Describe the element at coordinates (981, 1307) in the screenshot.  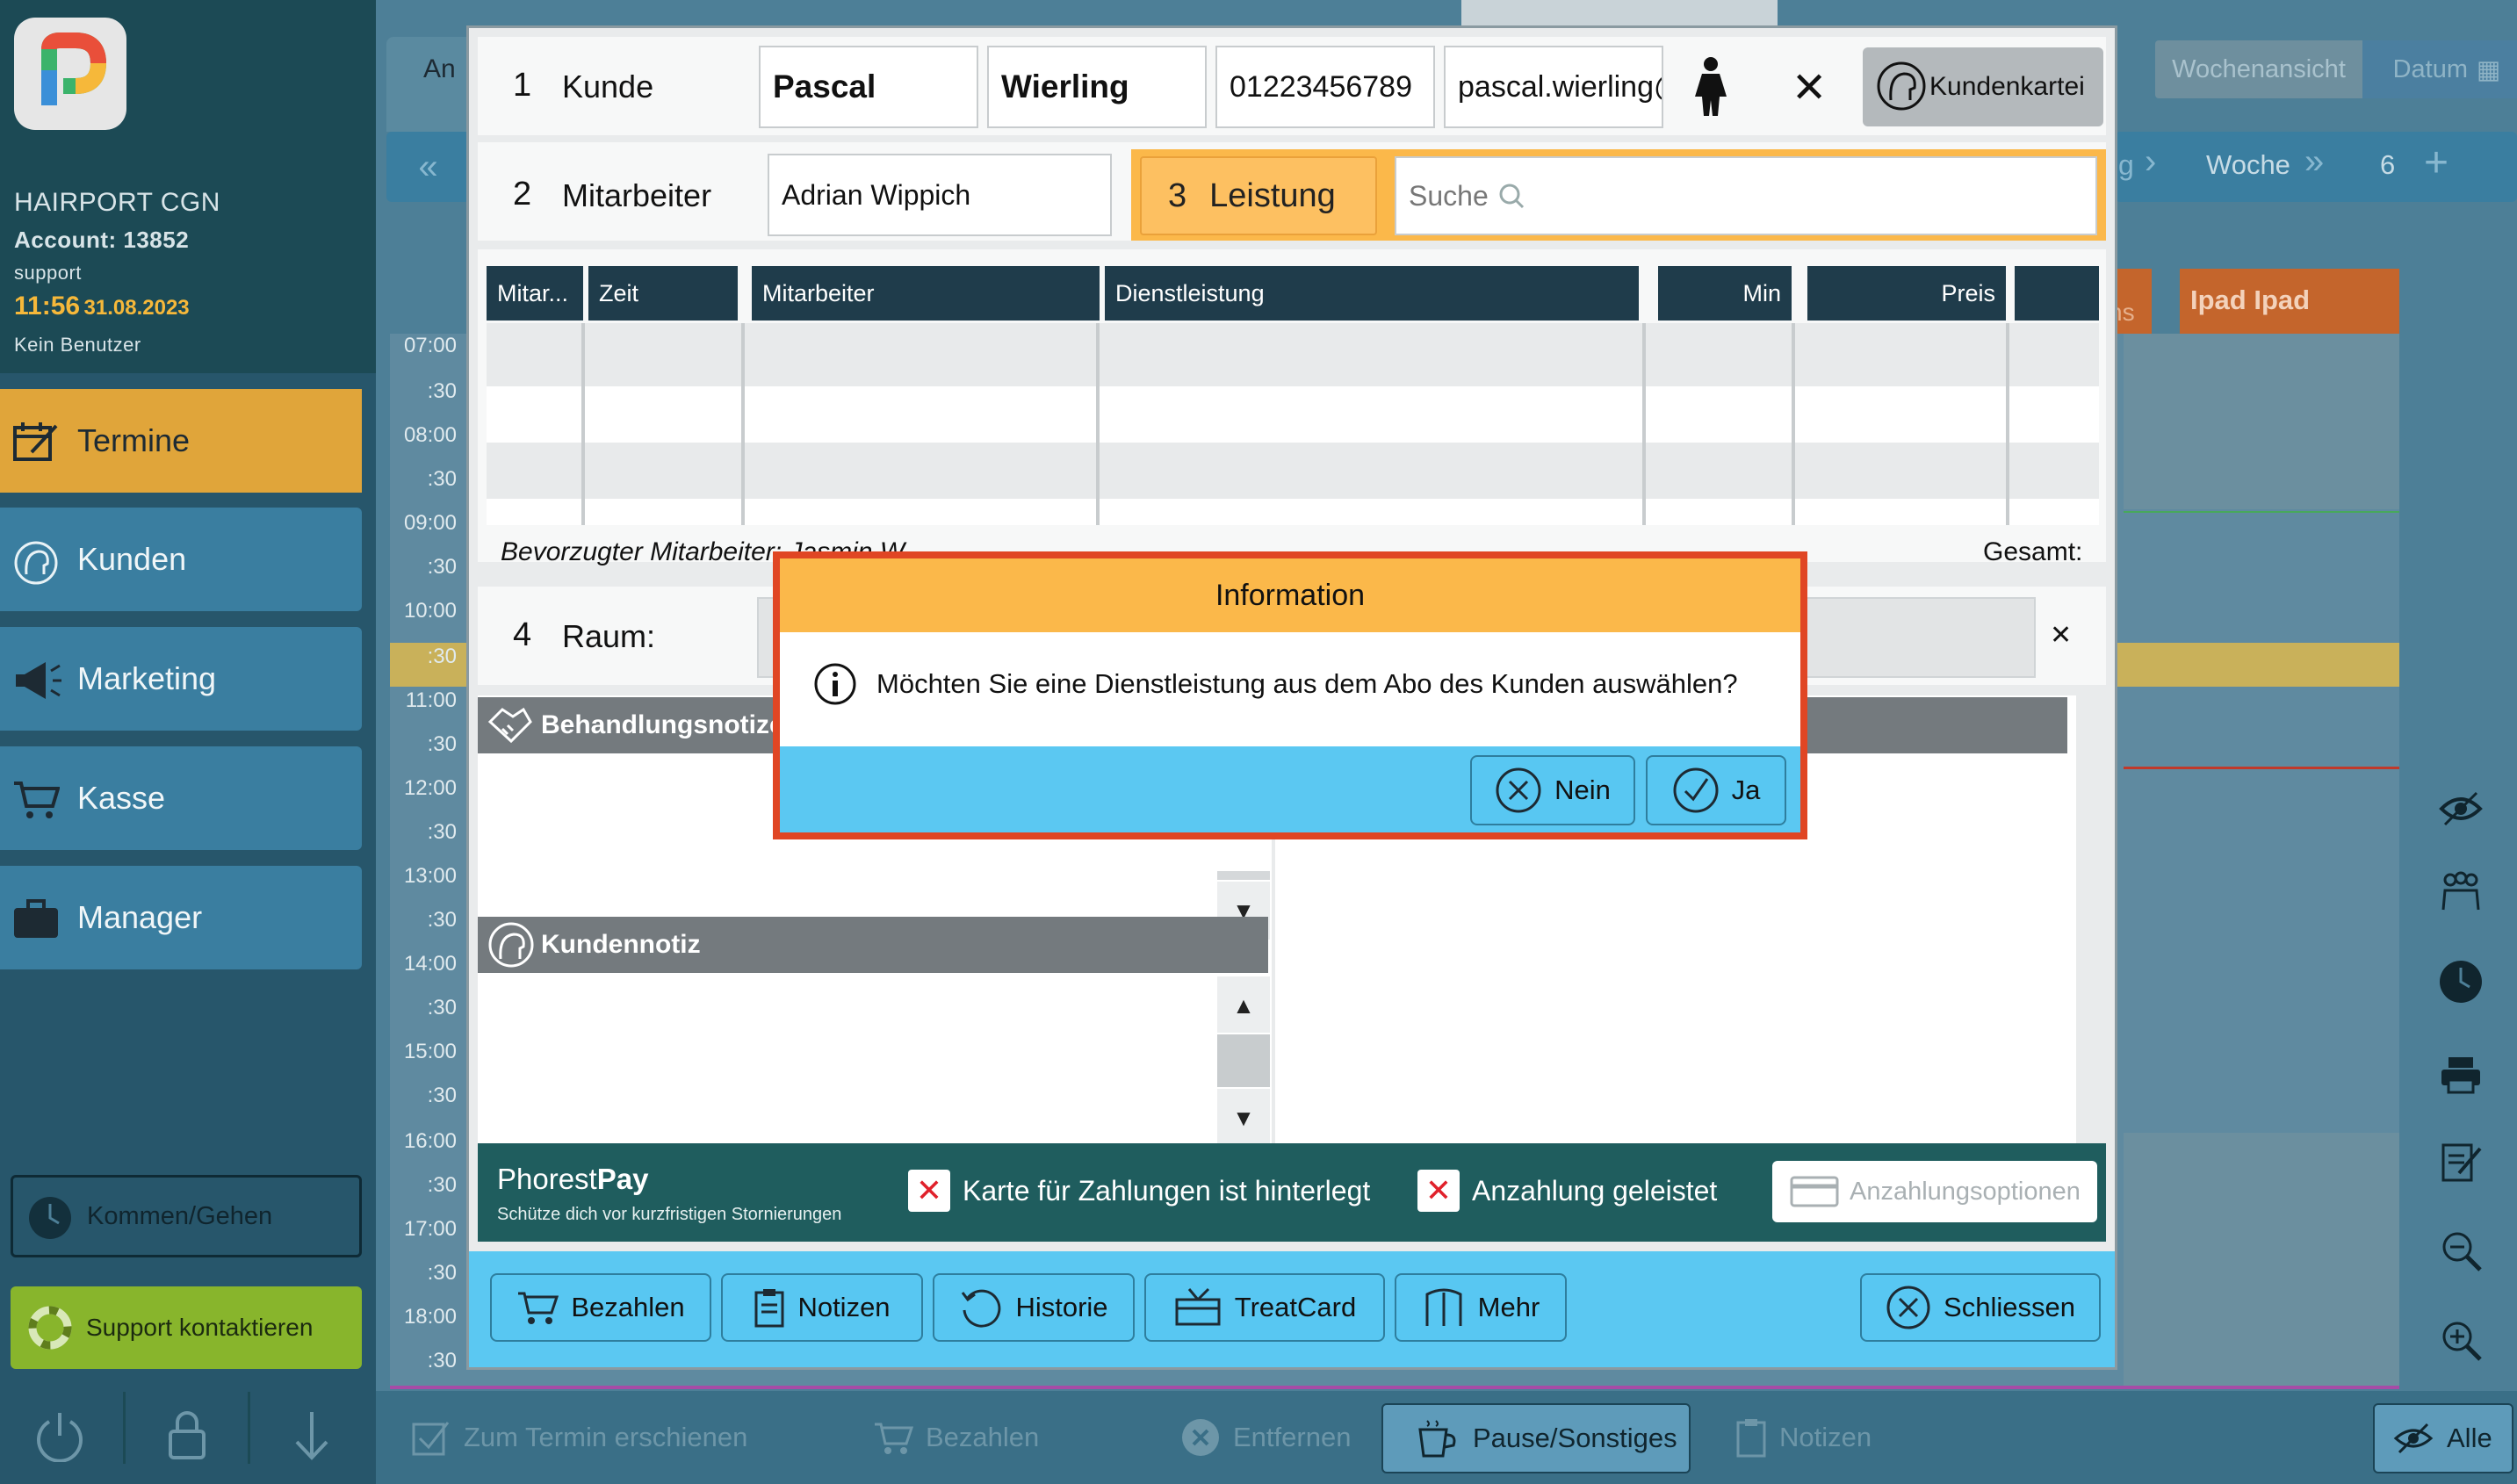
I see `history-icon` at that location.